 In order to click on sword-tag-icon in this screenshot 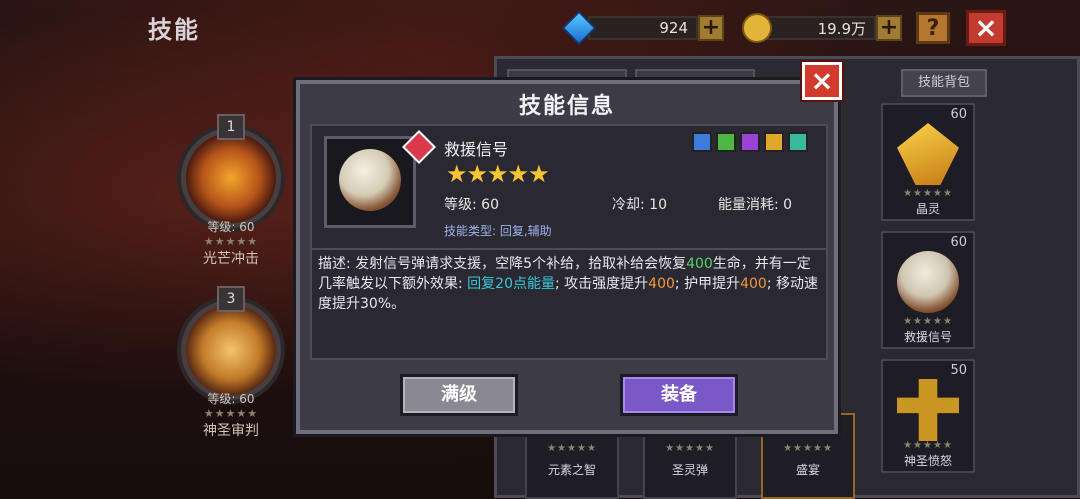, I will do `click(726, 142)`.